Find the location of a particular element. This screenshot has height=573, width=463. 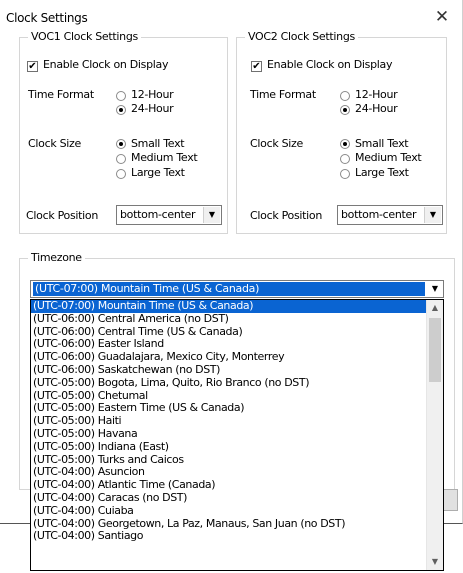

voc2-clock-position-select: bottom-center ▼ is located at coordinates (390, 215).